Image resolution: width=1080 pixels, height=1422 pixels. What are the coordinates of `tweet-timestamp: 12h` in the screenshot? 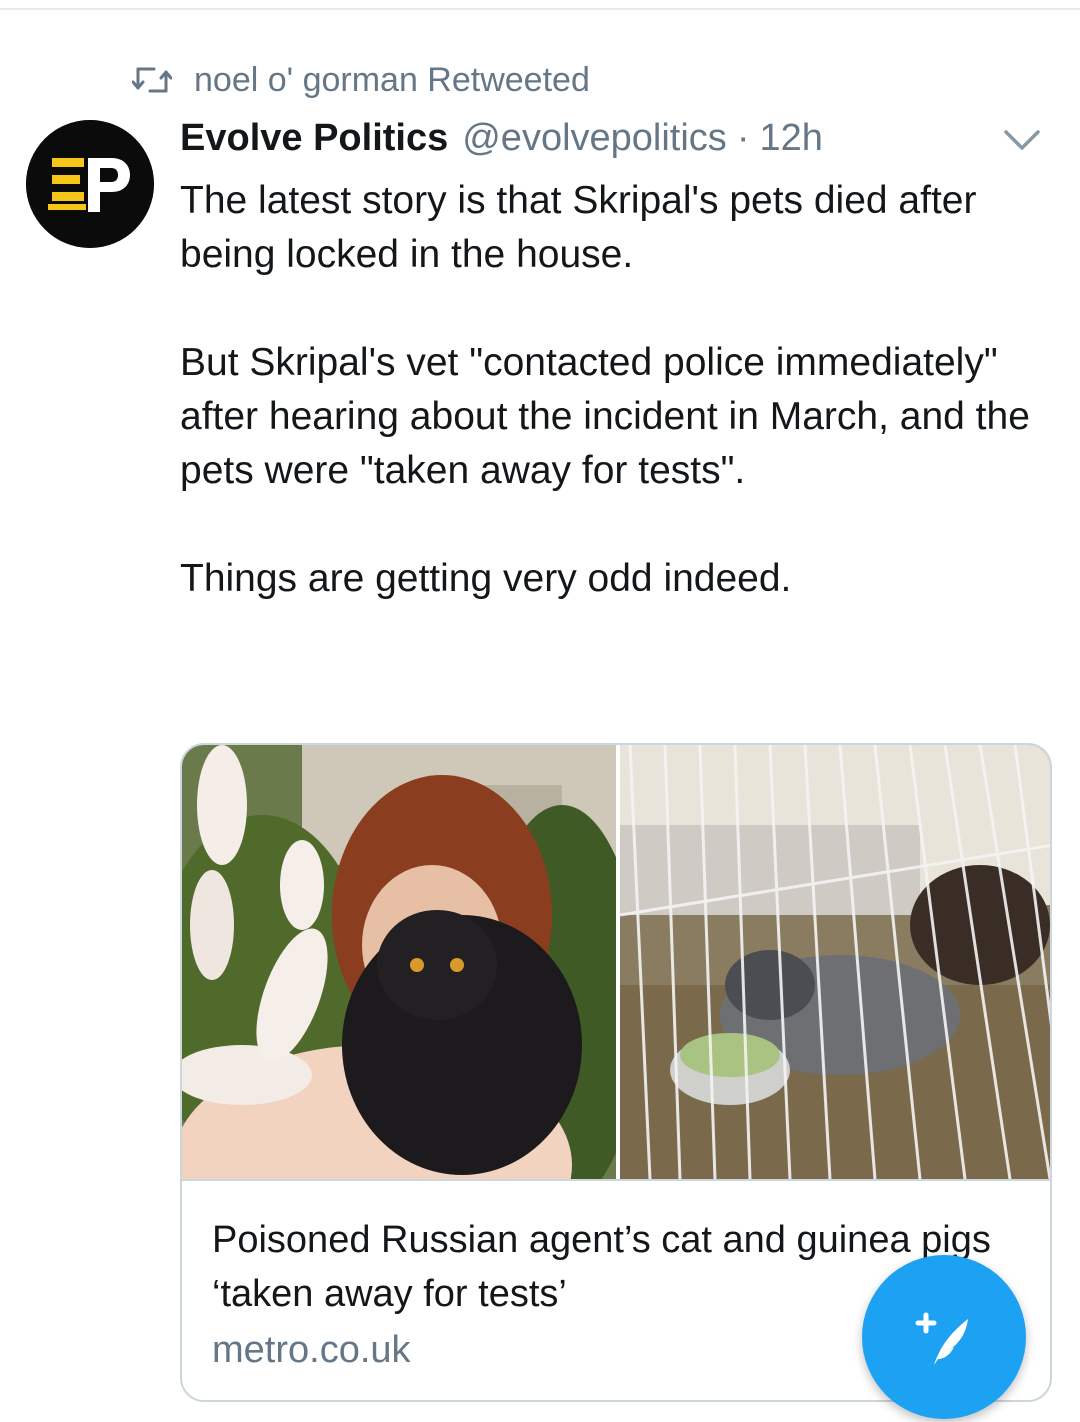 It's located at (790, 138).